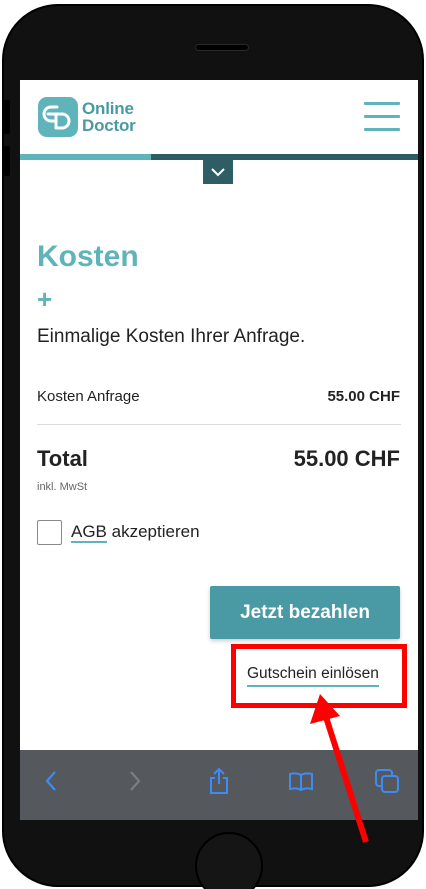  Describe the element at coordinates (49, 532) in the screenshot. I see `agb-checkbox` at that location.